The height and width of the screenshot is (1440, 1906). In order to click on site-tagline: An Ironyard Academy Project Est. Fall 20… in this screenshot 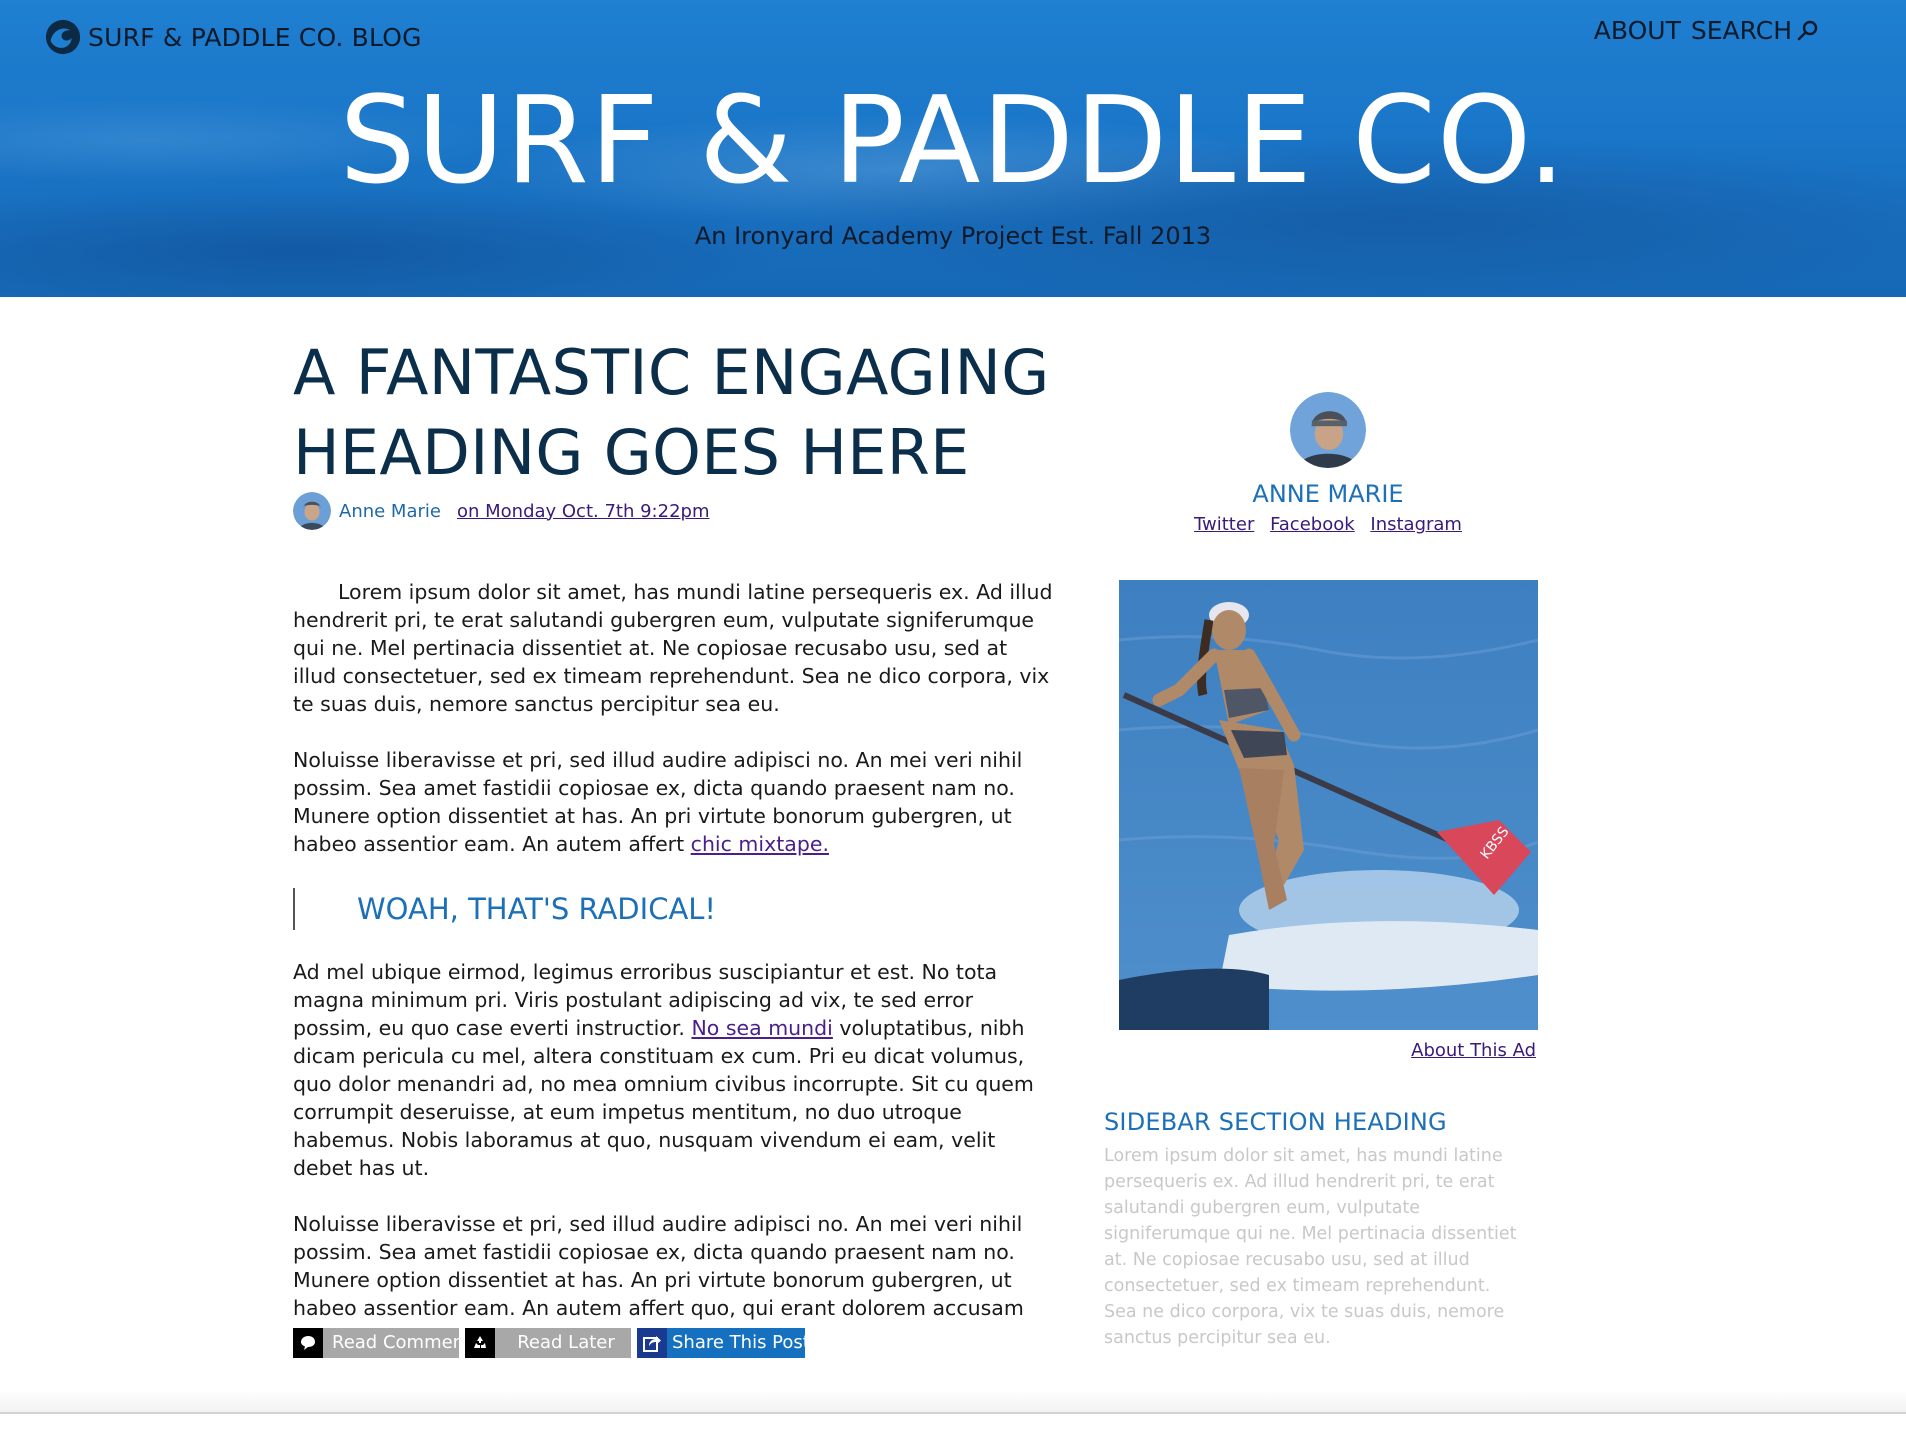, I will do `click(953, 236)`.